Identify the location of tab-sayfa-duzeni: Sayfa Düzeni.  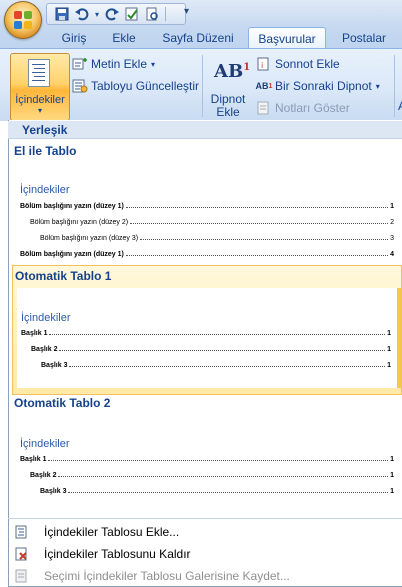
(198, 38).